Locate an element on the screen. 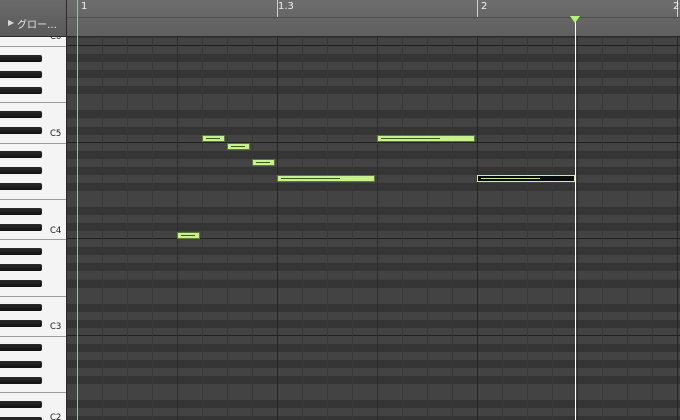 The image size is (680, 420). bar-ruler: 1 1.3 2 2 is located at coordinates (373, 18).